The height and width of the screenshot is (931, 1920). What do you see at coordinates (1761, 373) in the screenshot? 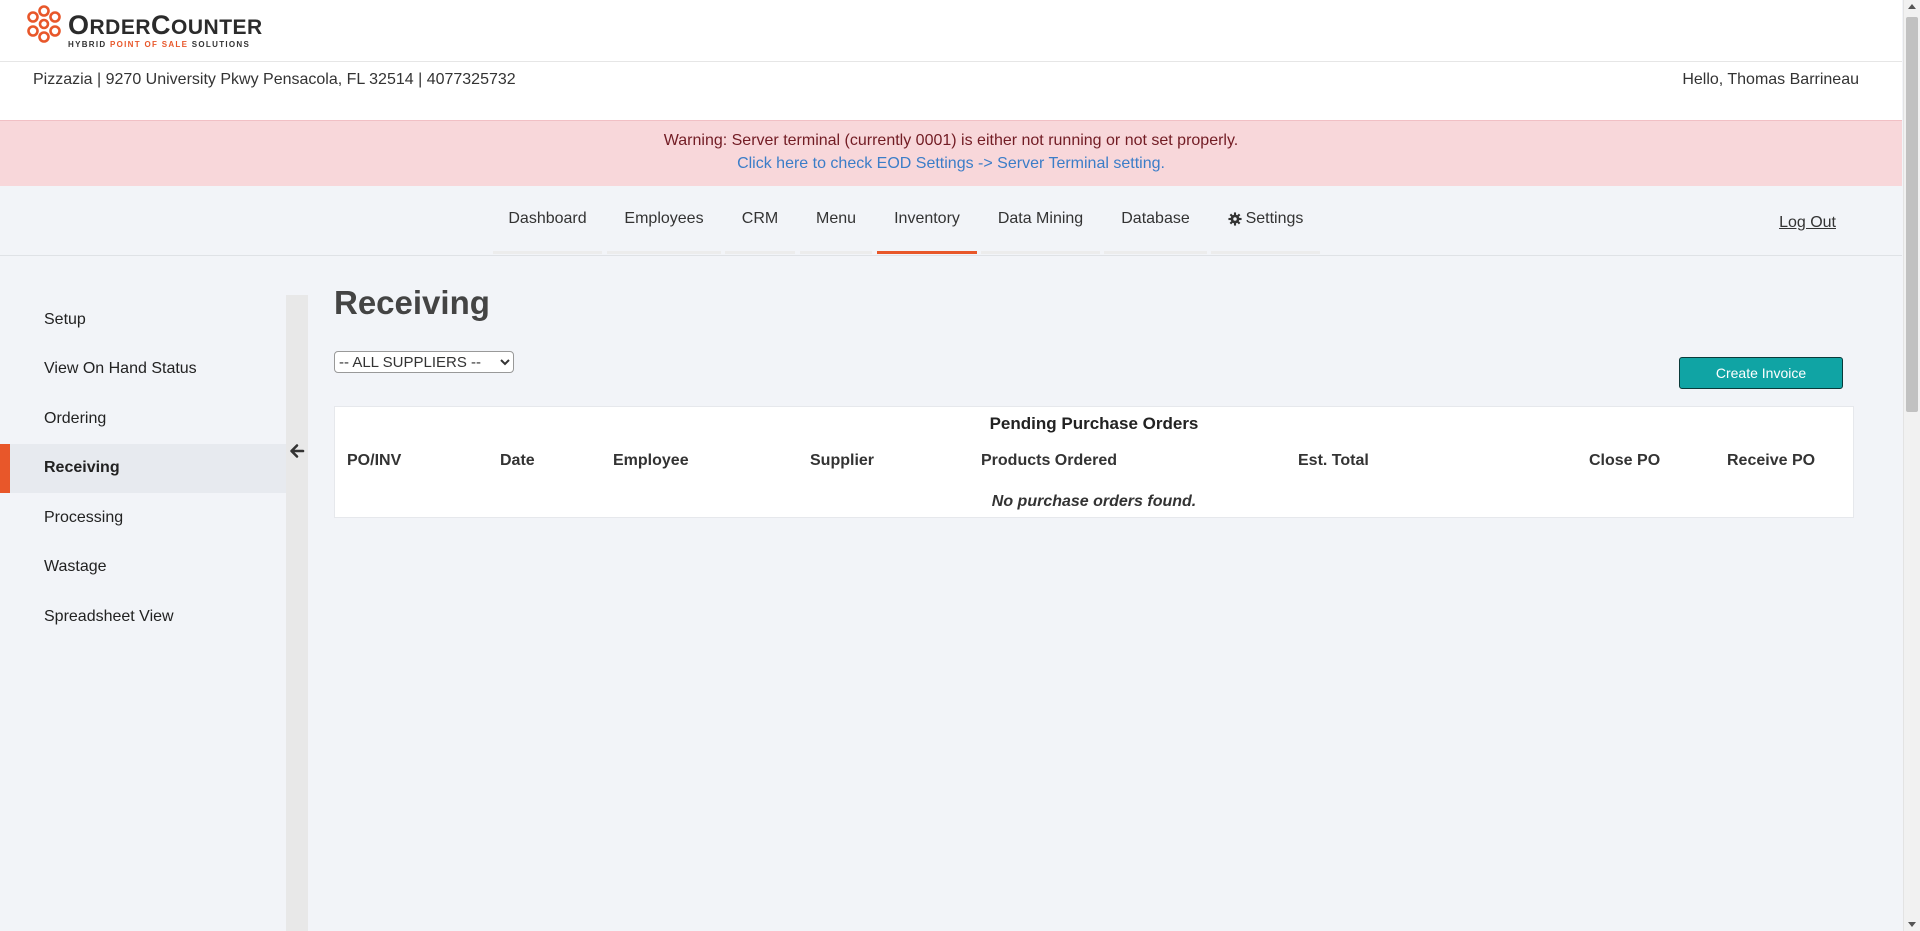
I see `create-invoice-button: Create Invoice` at bounding box center [1761, 373].